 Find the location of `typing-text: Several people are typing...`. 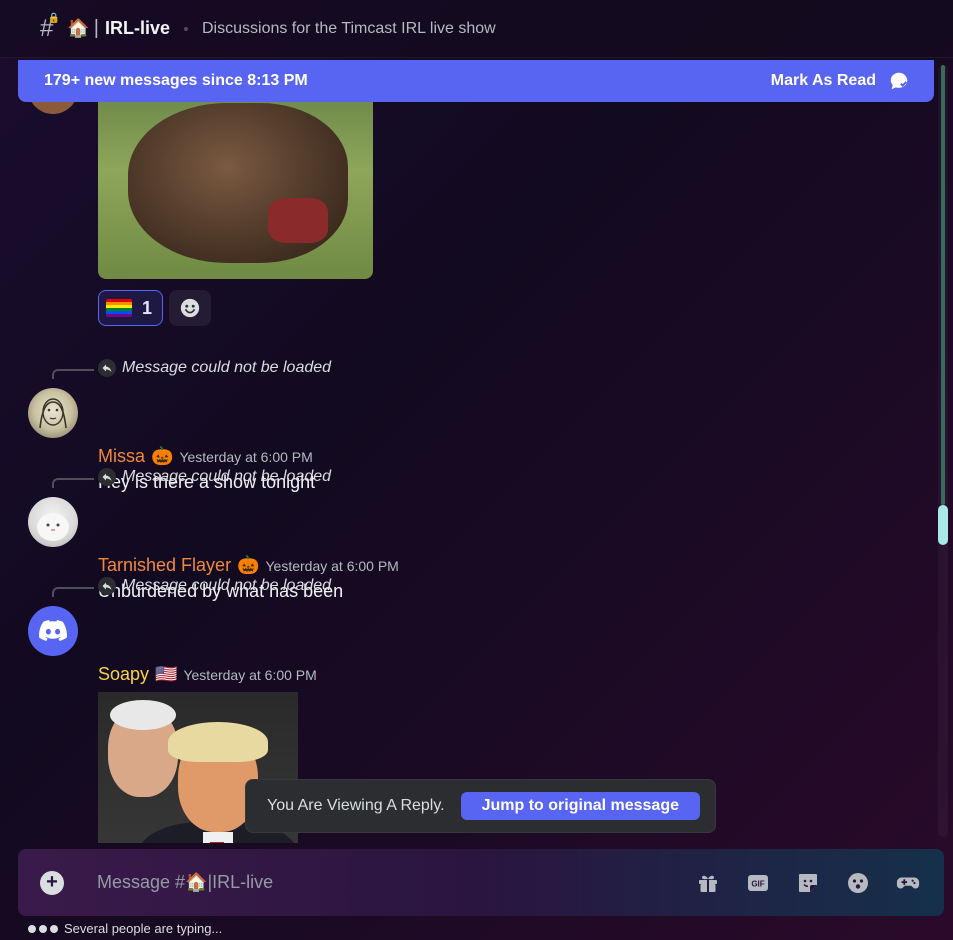

typing-text: Several people are typing... is located at coordinates (143, 928).